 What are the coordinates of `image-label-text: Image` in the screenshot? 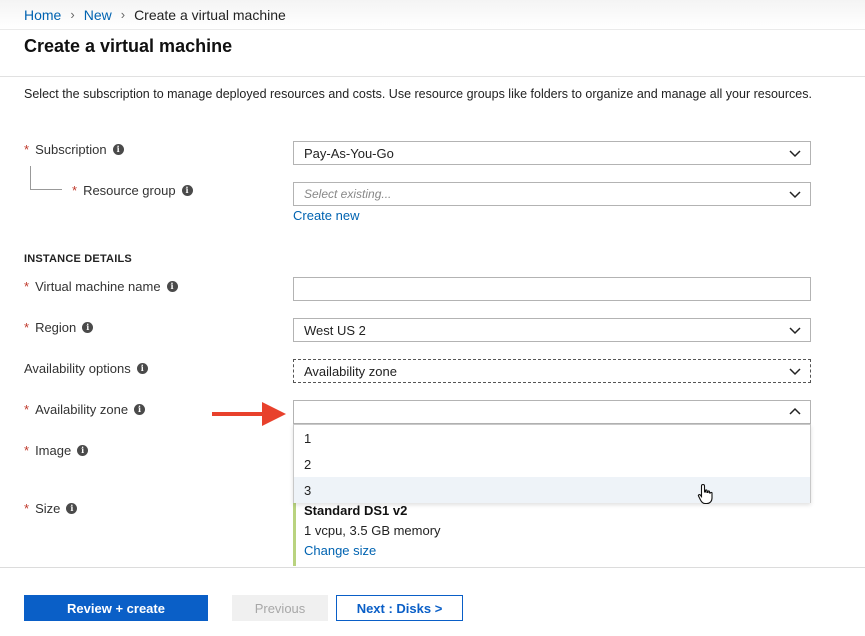 It's located at (53, 450).